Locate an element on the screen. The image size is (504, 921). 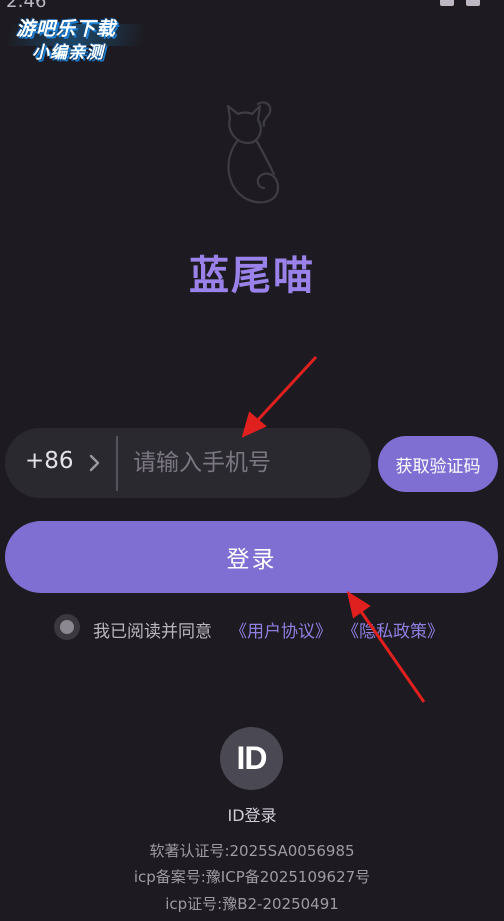
agreement-row: 我已阅读并同意 《用户协议》 《隐私政策》 is located at coordinates (274, 627).